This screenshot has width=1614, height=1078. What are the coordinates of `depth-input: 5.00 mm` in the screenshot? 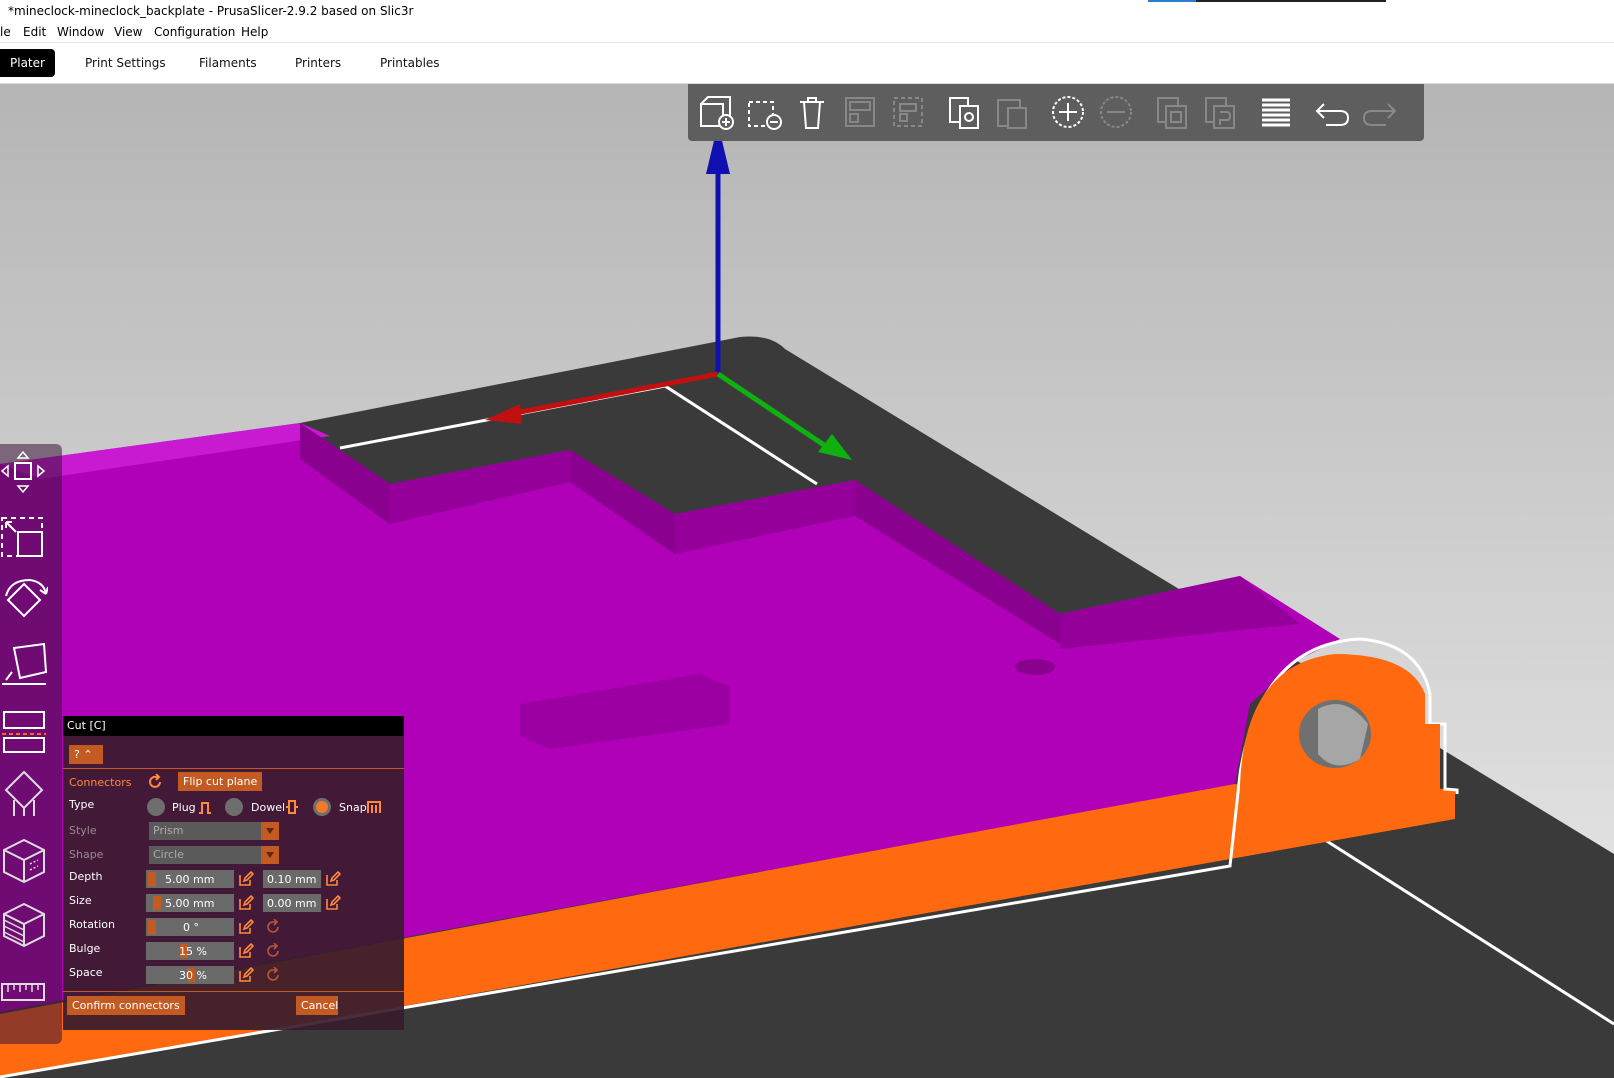 It's located at (190, 879).